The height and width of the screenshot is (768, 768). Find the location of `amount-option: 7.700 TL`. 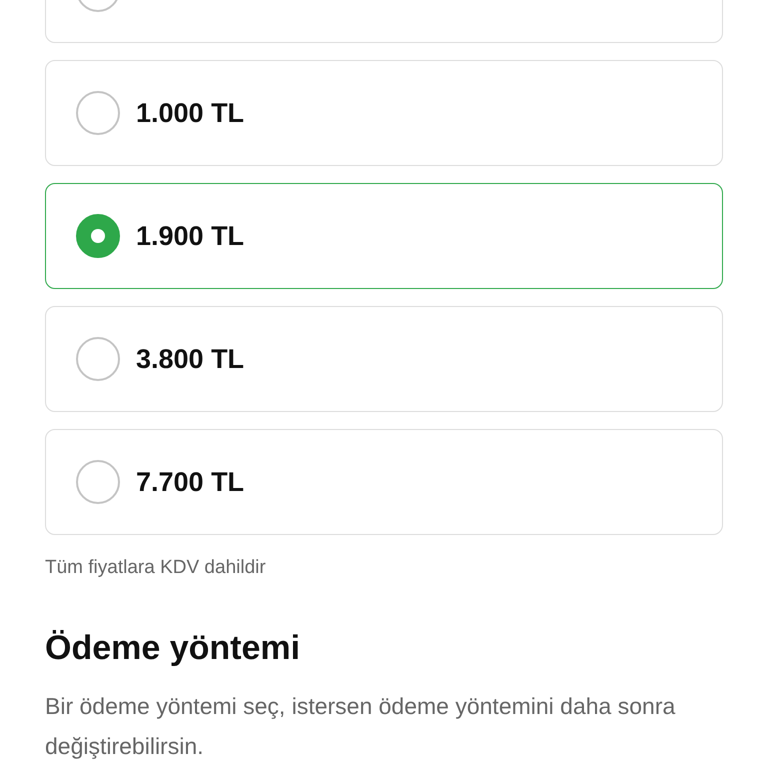

amount-option: 7.700 TL is located at coordinates (384, 482).